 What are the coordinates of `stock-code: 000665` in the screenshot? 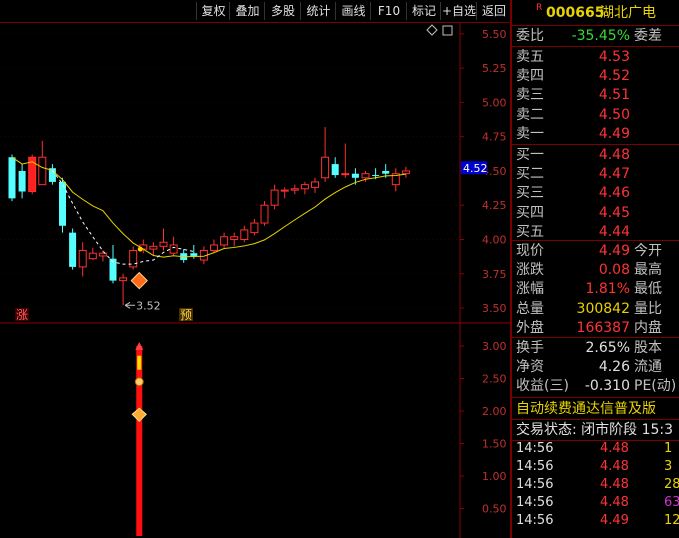 It's located at (575, 13).